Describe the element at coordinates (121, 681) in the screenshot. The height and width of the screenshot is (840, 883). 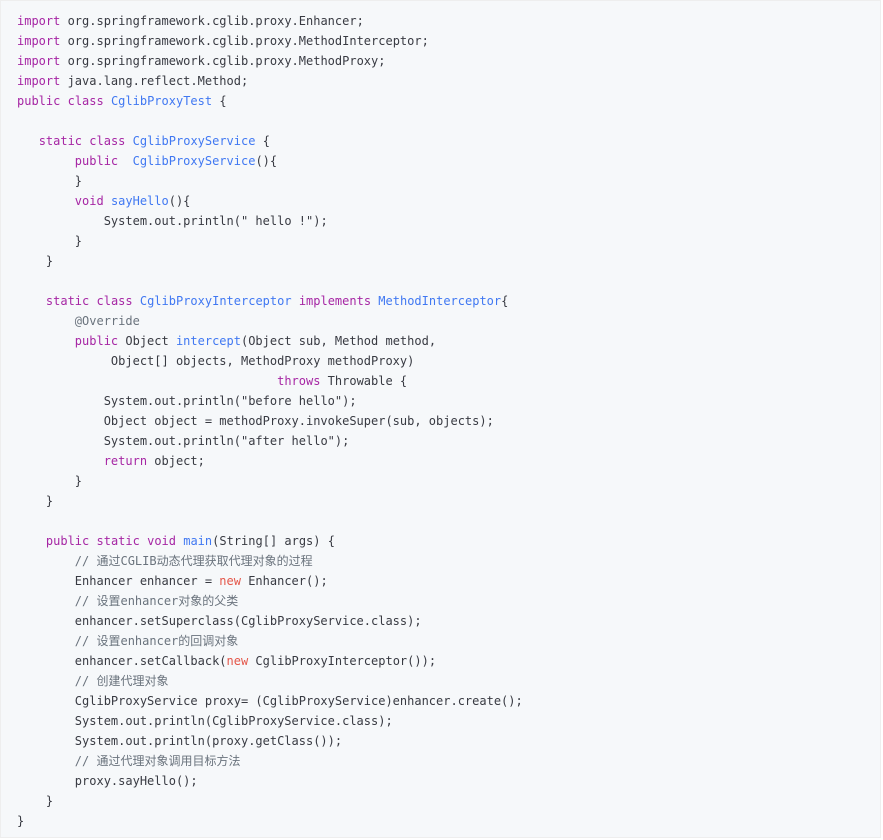
I see `code-token: // 创建代理对象` at that location.